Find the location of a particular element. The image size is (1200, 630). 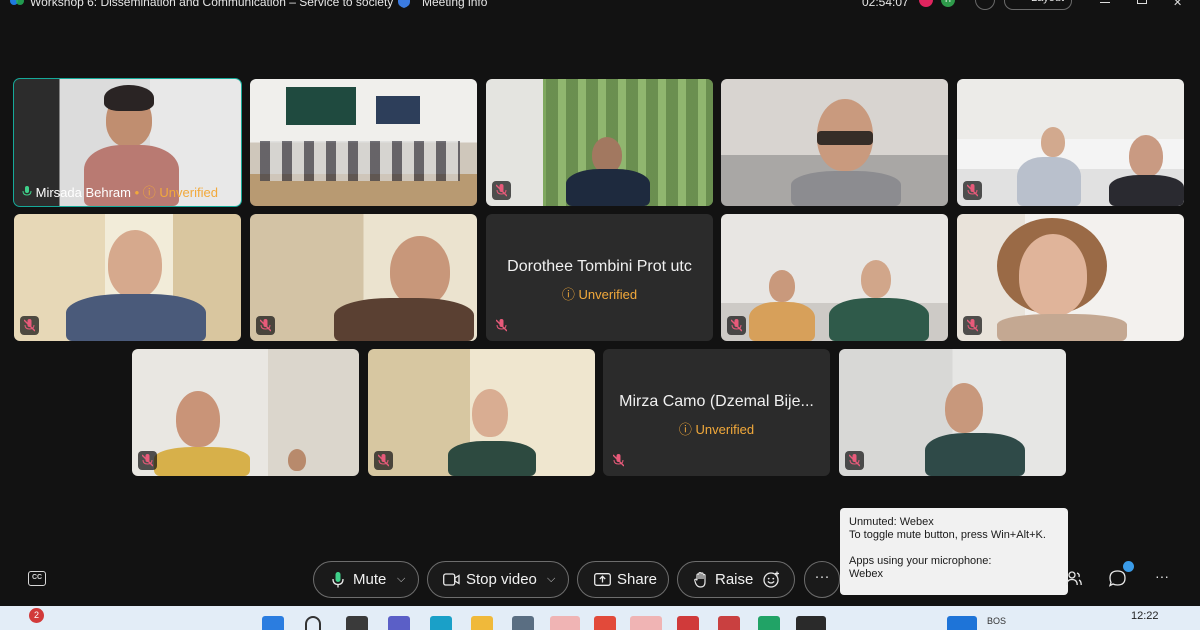

mute-label: Mute is located at coordinates (370, 579).